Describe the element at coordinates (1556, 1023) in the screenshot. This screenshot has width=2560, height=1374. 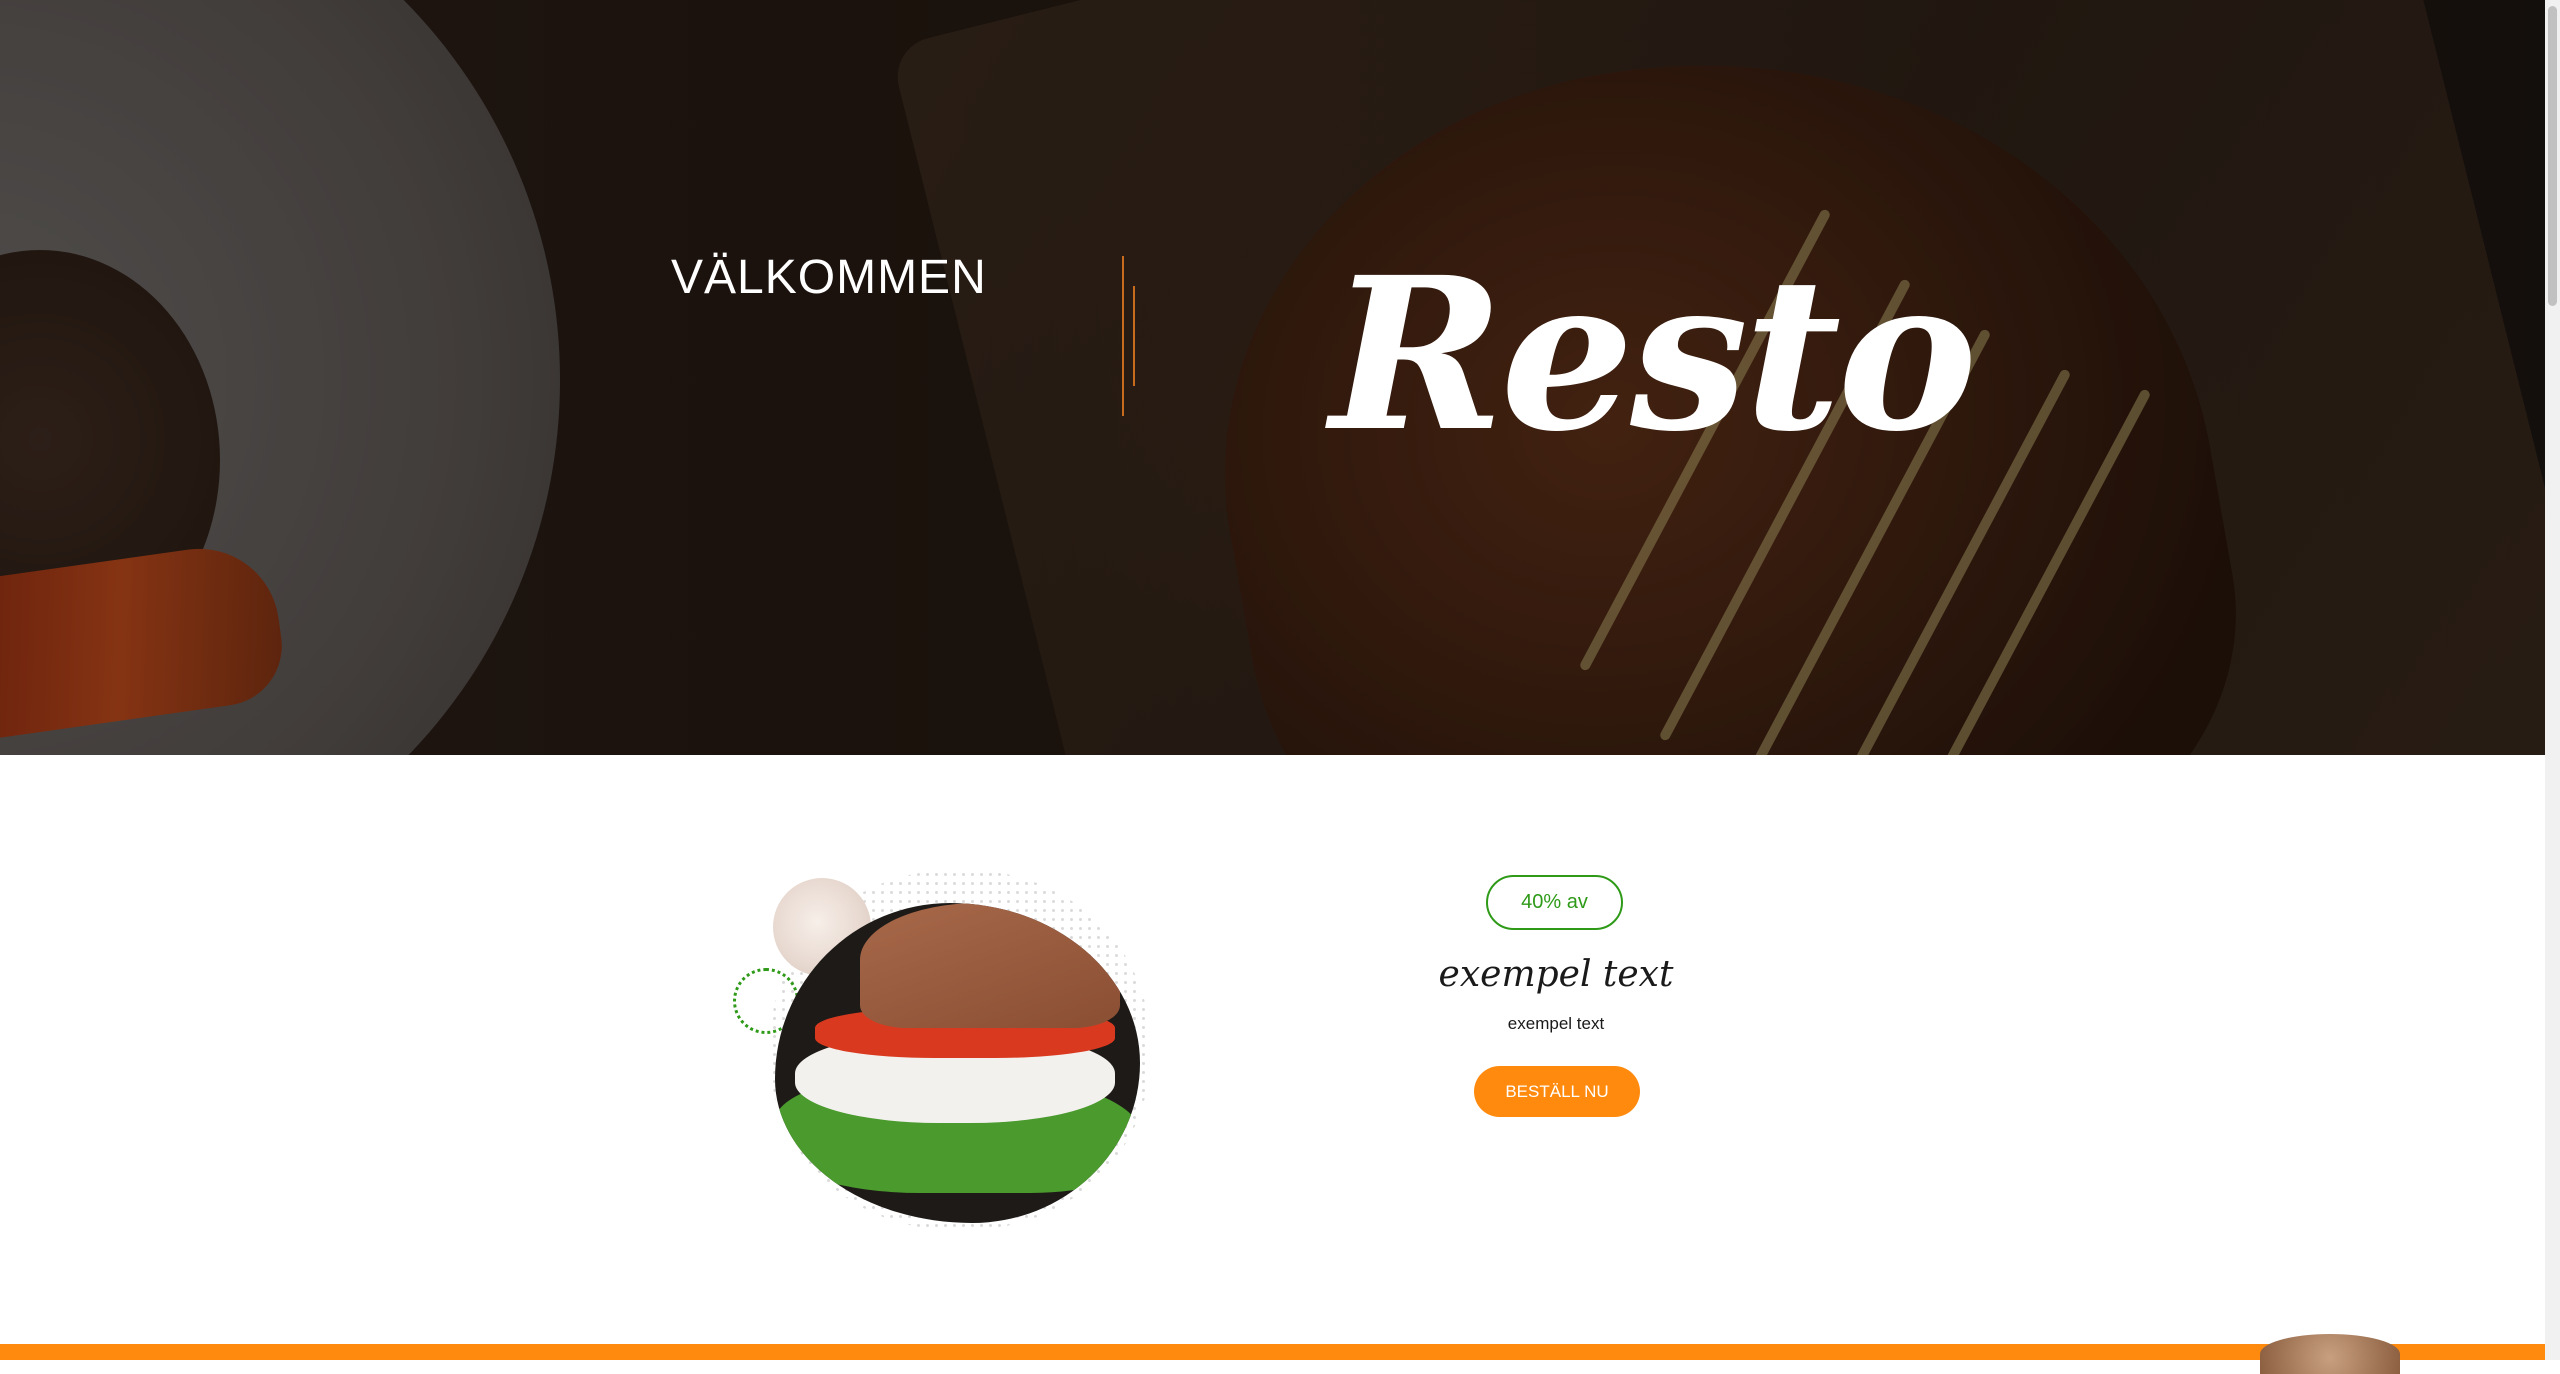
I see `offer-subtitle: exempel text` at that location.